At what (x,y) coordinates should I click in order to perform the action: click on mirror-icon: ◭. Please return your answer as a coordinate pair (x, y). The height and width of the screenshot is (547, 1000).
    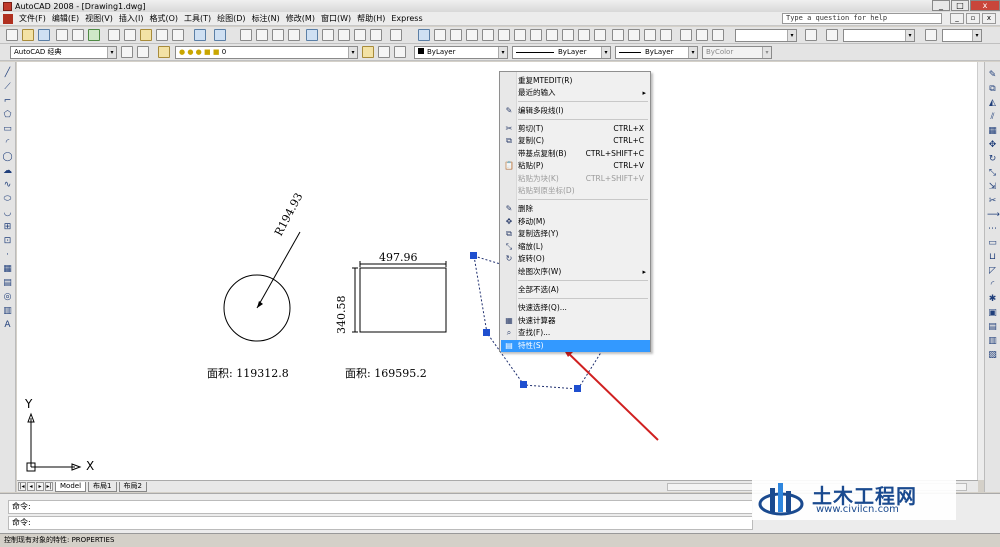
    Looking at the image, I should click on (992, 103).